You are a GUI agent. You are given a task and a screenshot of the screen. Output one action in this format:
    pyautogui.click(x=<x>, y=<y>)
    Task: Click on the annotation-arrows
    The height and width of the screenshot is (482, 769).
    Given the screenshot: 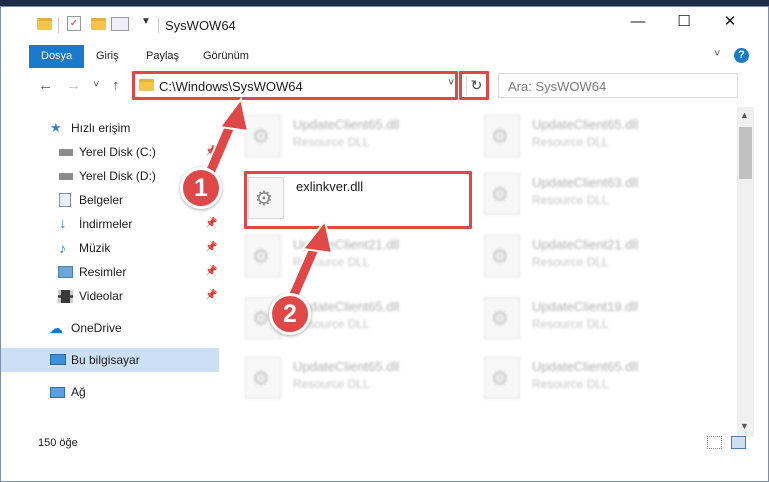 What is the action you would take?
    pyautogui.click(x=266, y=200)
    